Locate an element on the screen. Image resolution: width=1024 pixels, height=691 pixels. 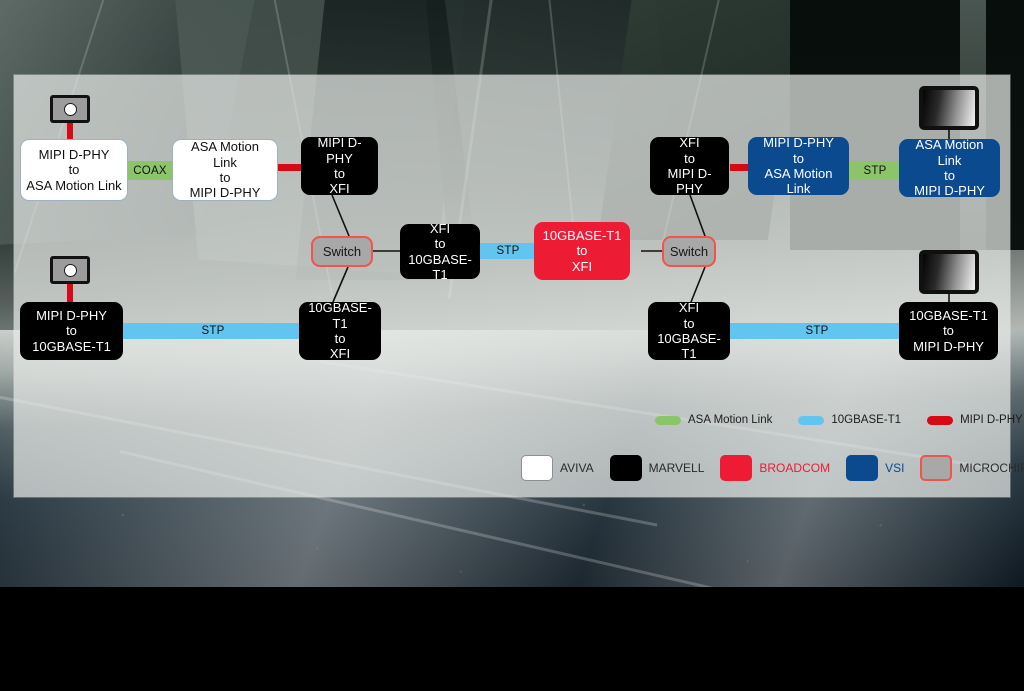
legend-item-marvell: MARVELL is located at coordinates (657, 468).